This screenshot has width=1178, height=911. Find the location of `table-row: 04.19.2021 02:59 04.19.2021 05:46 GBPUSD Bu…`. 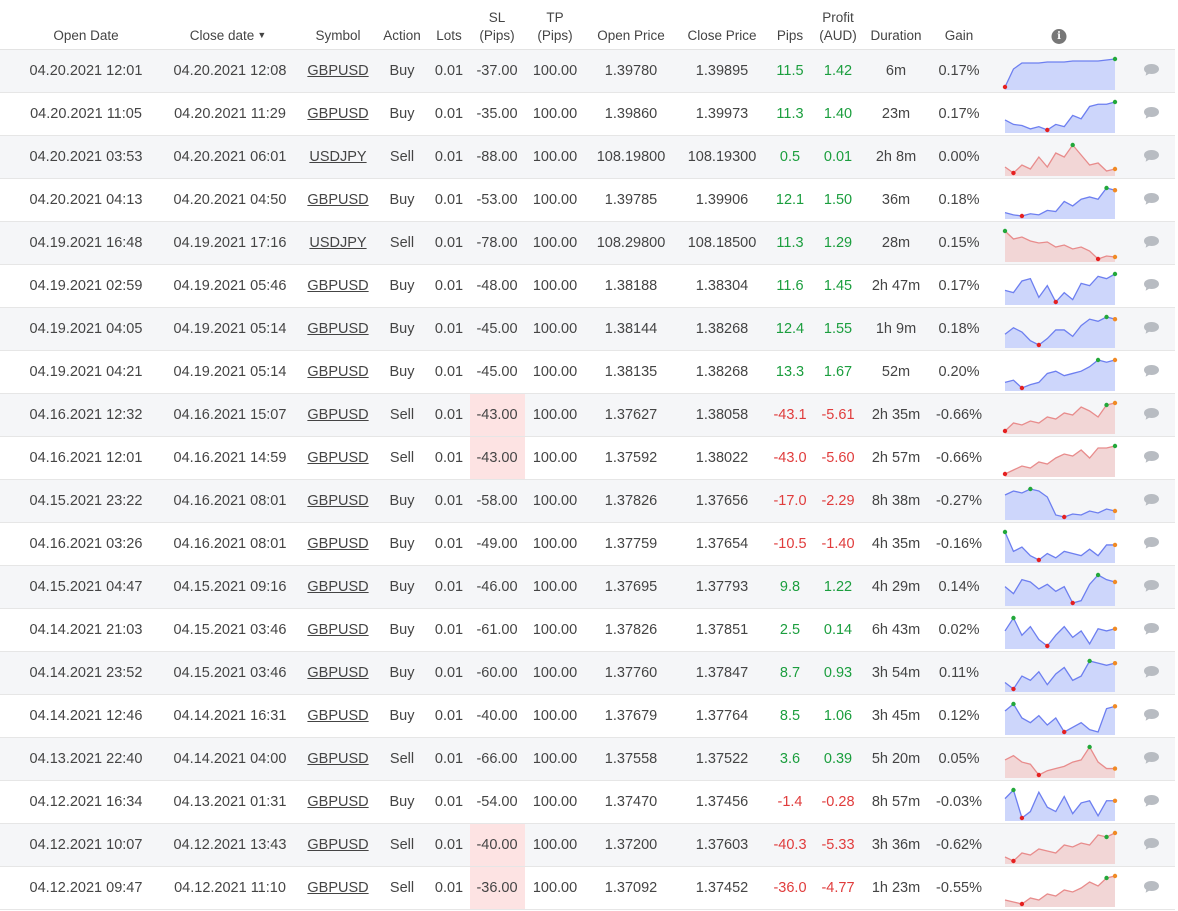

table-row: 04.19.2021 02:59 04.19.2021 05:46 GBPUSD Bu… is located at coordinates (587, 286).